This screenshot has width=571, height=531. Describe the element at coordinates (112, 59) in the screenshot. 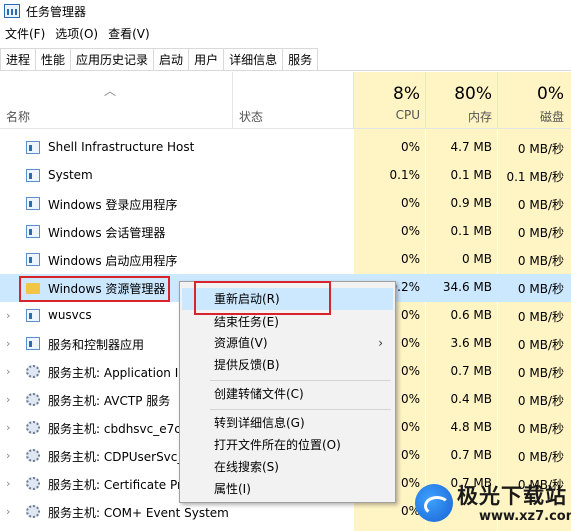

I see `tab-app-history: 应用历史记录` at that location.